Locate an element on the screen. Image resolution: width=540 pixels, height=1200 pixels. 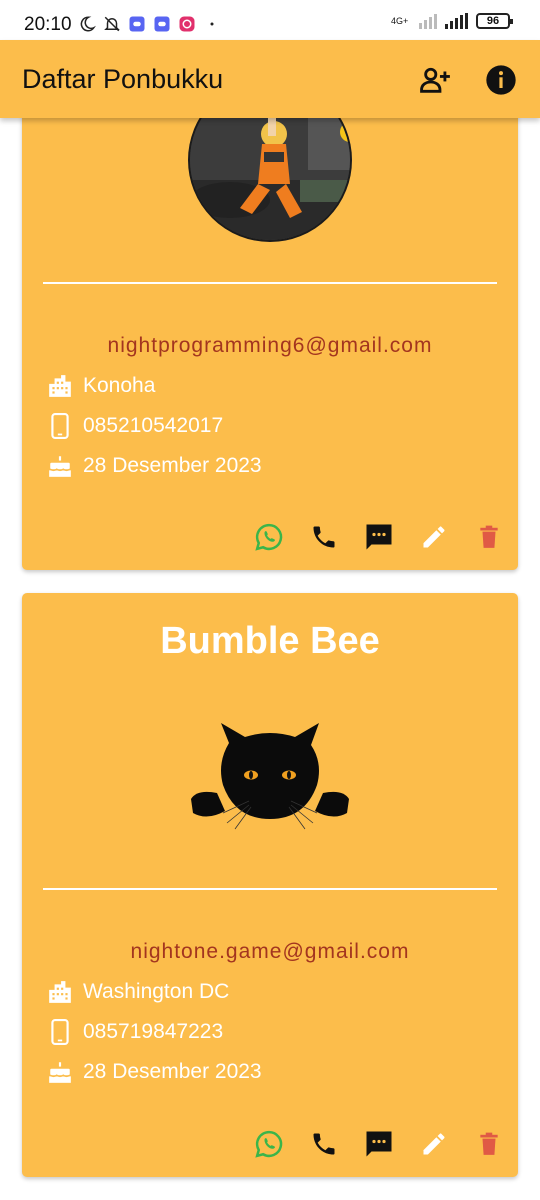
city-row: Konoha is located at coordinates (100, 386).